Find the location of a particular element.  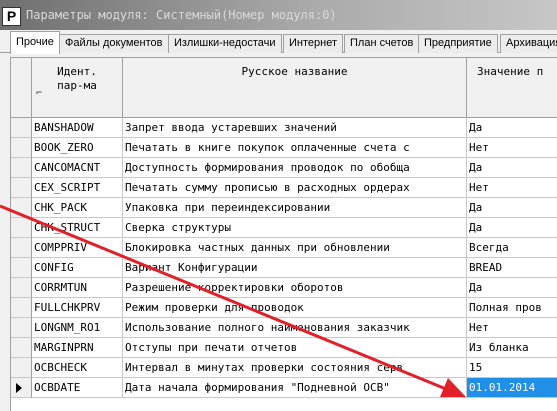

cell-russian-name: Упаковка при переиндексировании is located at coordinates (295, 208).